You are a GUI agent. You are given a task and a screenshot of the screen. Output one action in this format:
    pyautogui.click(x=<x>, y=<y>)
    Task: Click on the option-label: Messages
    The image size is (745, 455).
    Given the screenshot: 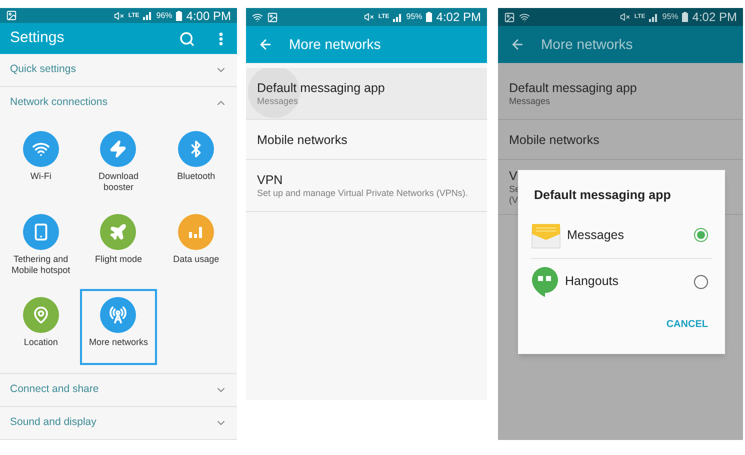 What is the action you would take?
    pyautogui.click(x=596, y=235)
    